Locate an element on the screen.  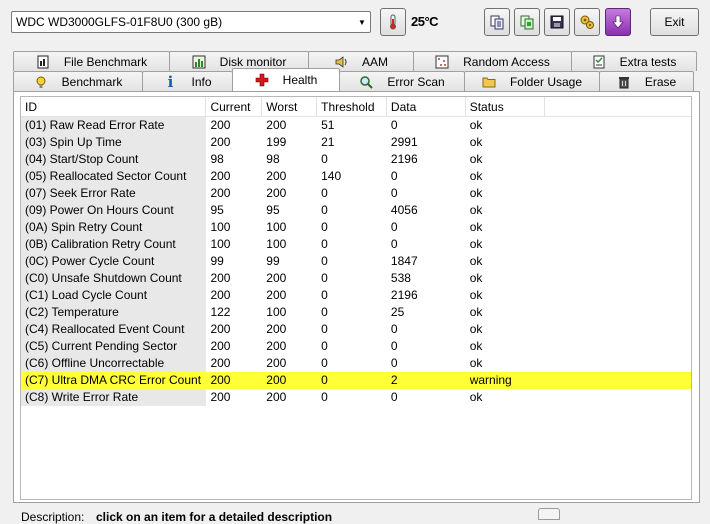
copy-text-icon is located at coordinates (497, 22).